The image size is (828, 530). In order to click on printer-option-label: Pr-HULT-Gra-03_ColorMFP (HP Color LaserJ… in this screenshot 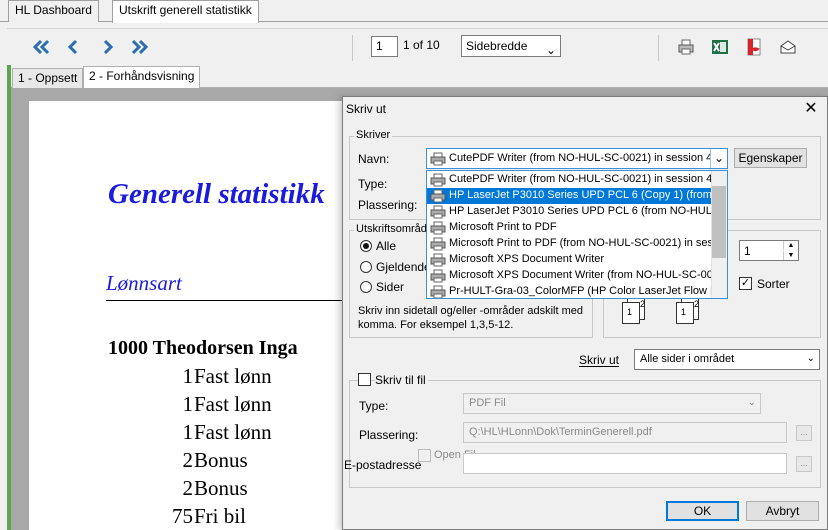, I will do `click(580, 291)`.